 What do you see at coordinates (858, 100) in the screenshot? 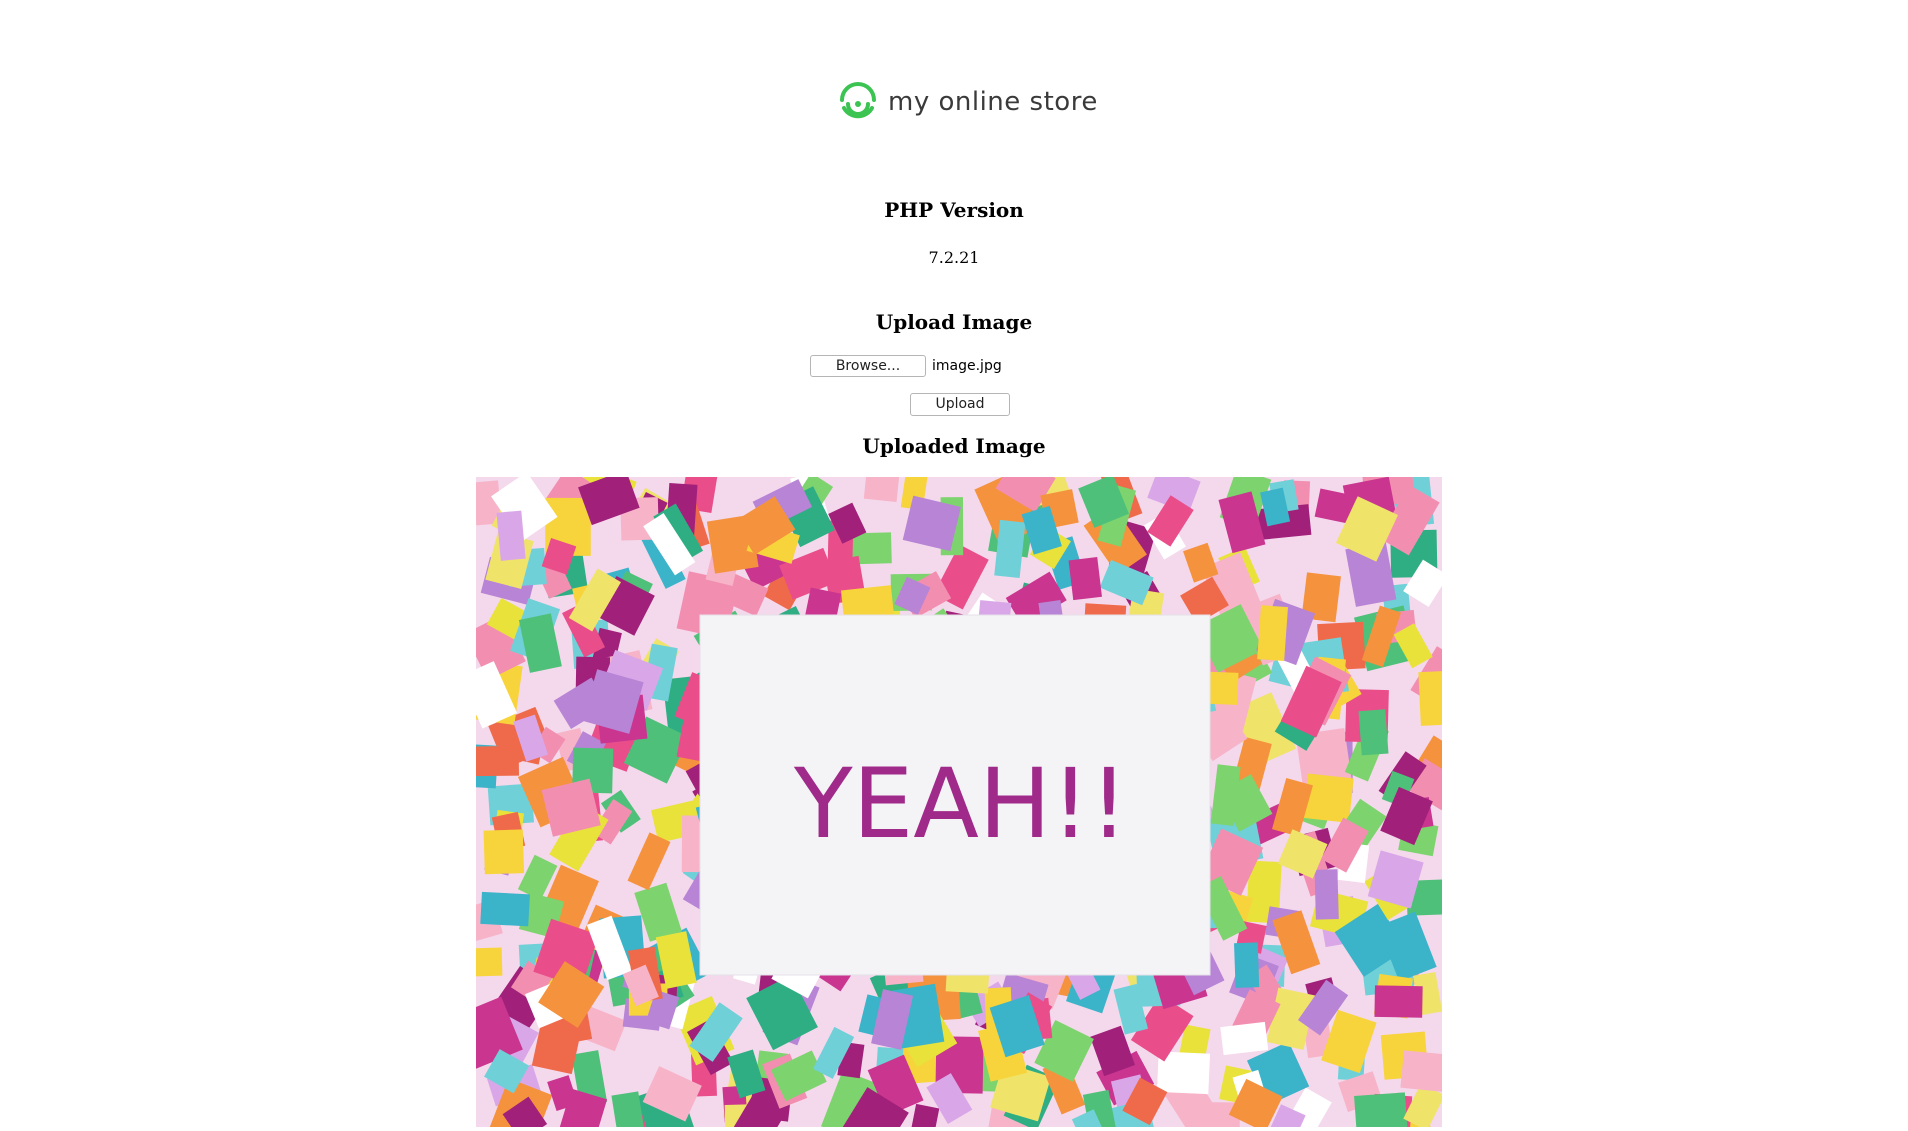
I see `store-logo-icon` at bounding box center [858, 100].